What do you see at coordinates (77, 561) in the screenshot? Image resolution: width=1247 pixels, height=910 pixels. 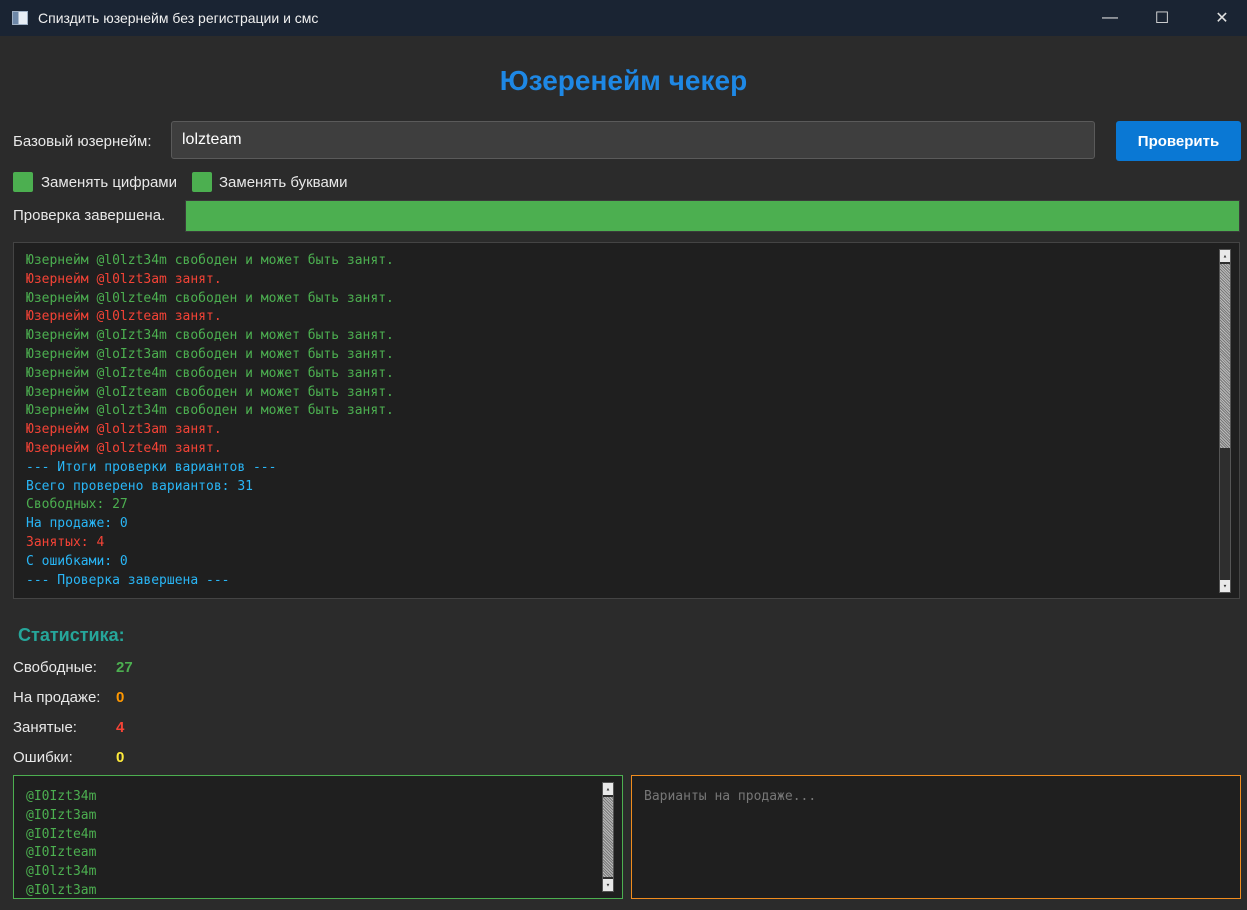 I see `log-line: С ошибками: 0` at bounding box center [77, 561].